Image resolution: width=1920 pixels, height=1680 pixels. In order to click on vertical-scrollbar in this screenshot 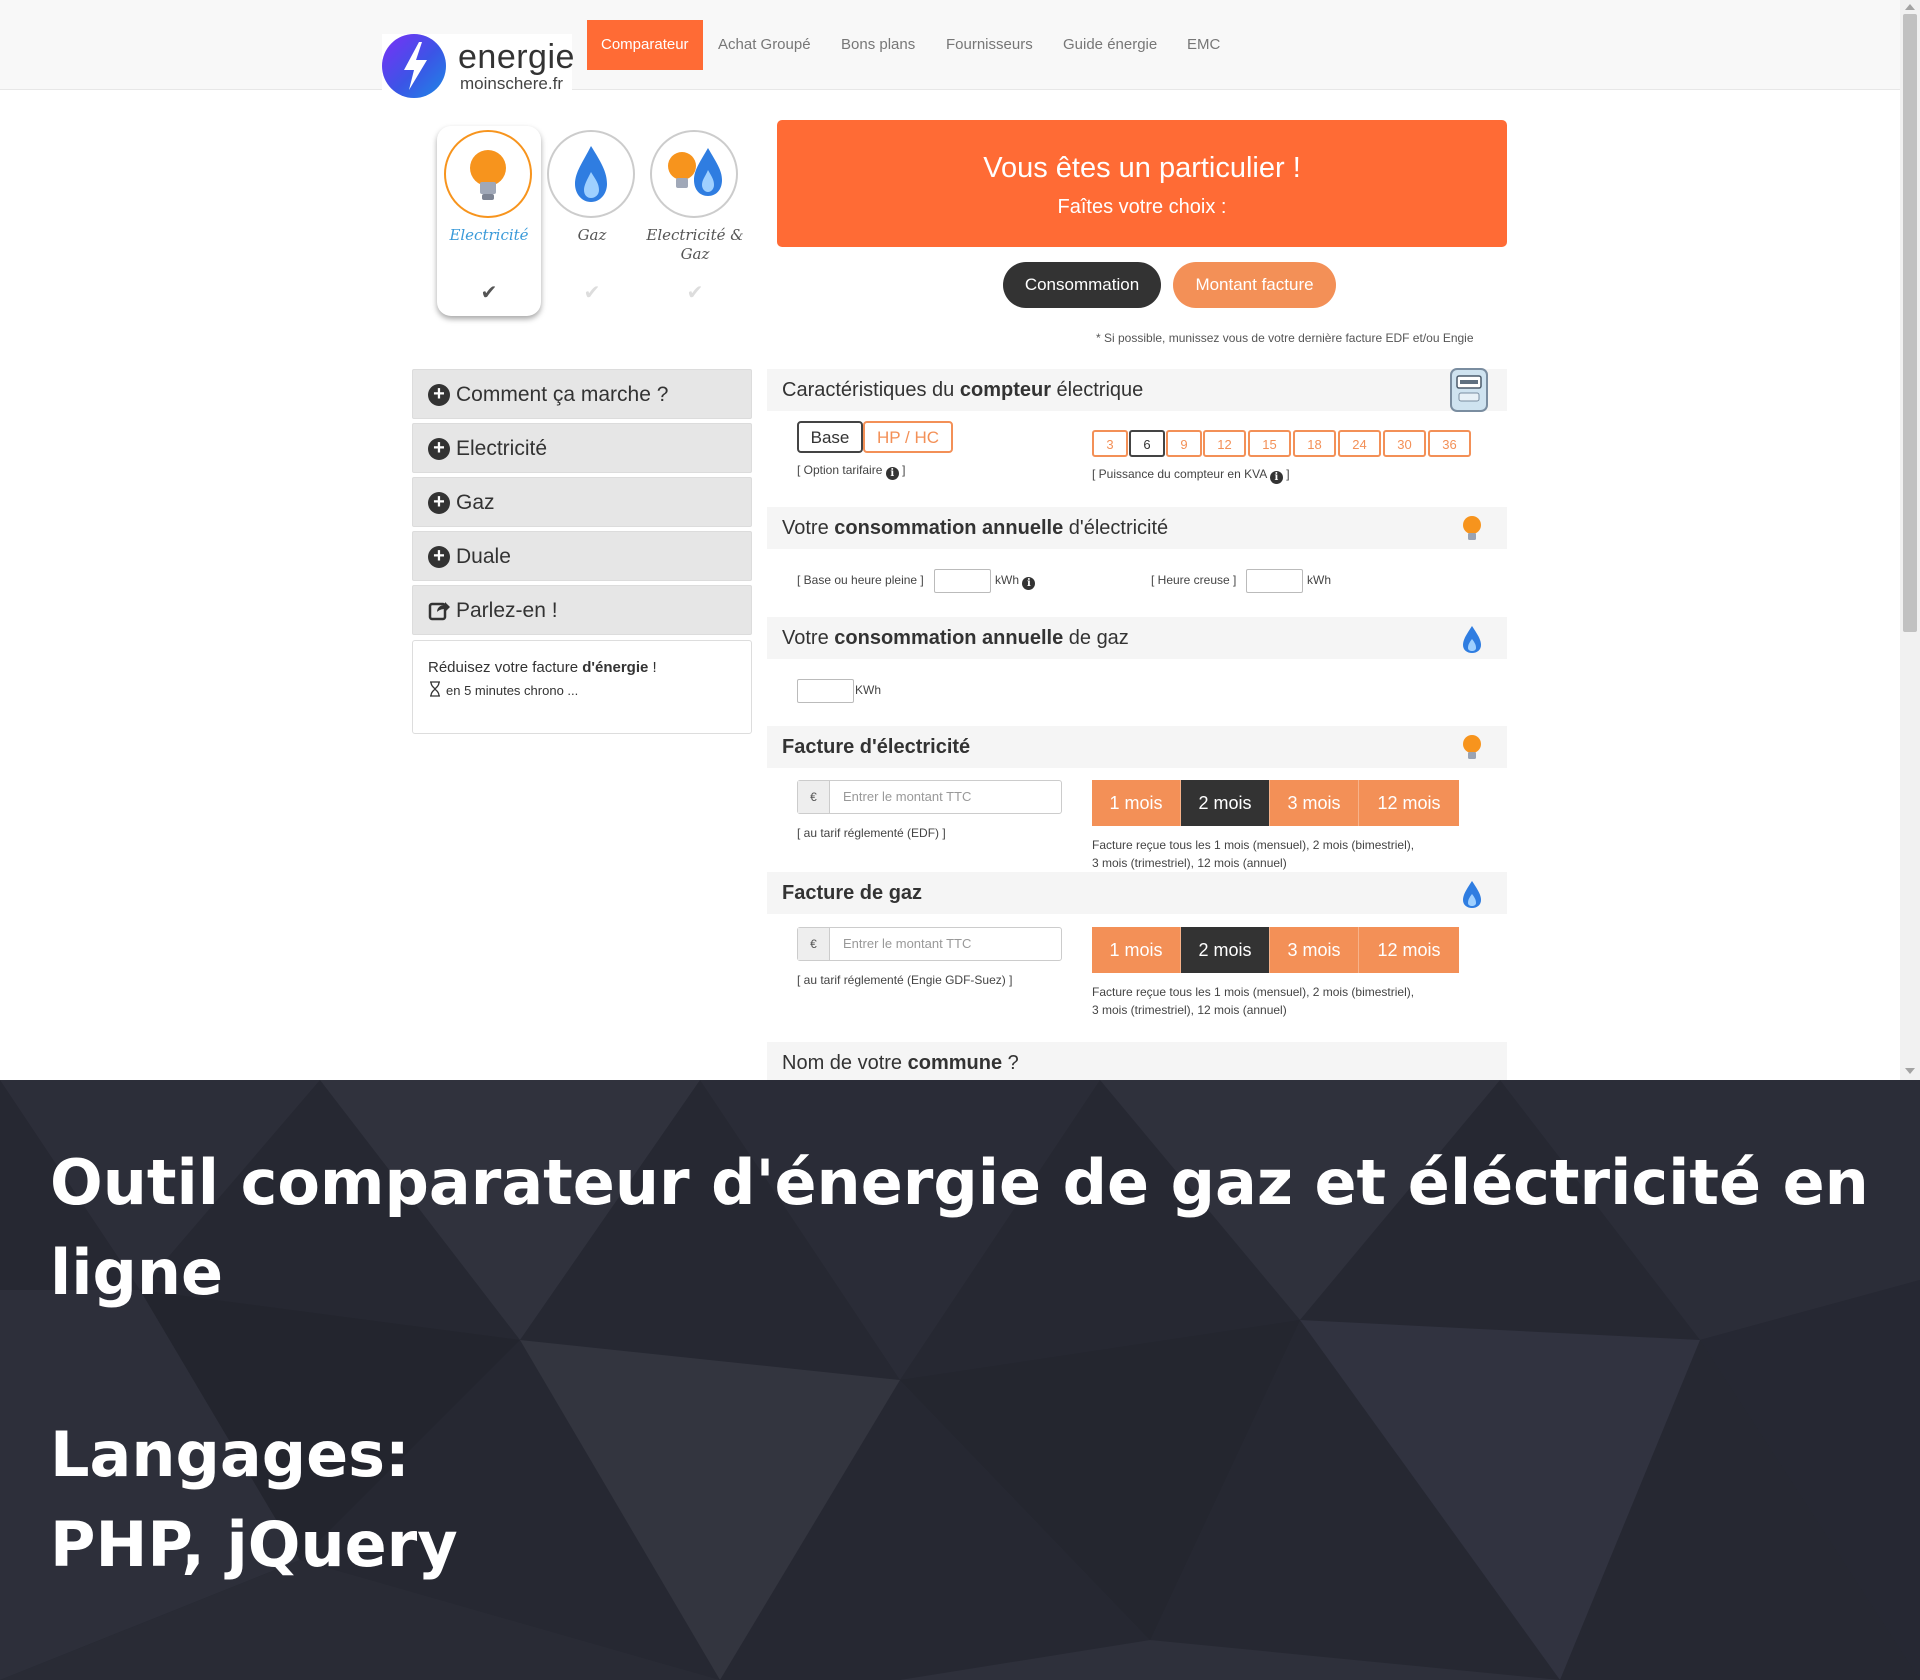, I will do `click(1910, 540)`.